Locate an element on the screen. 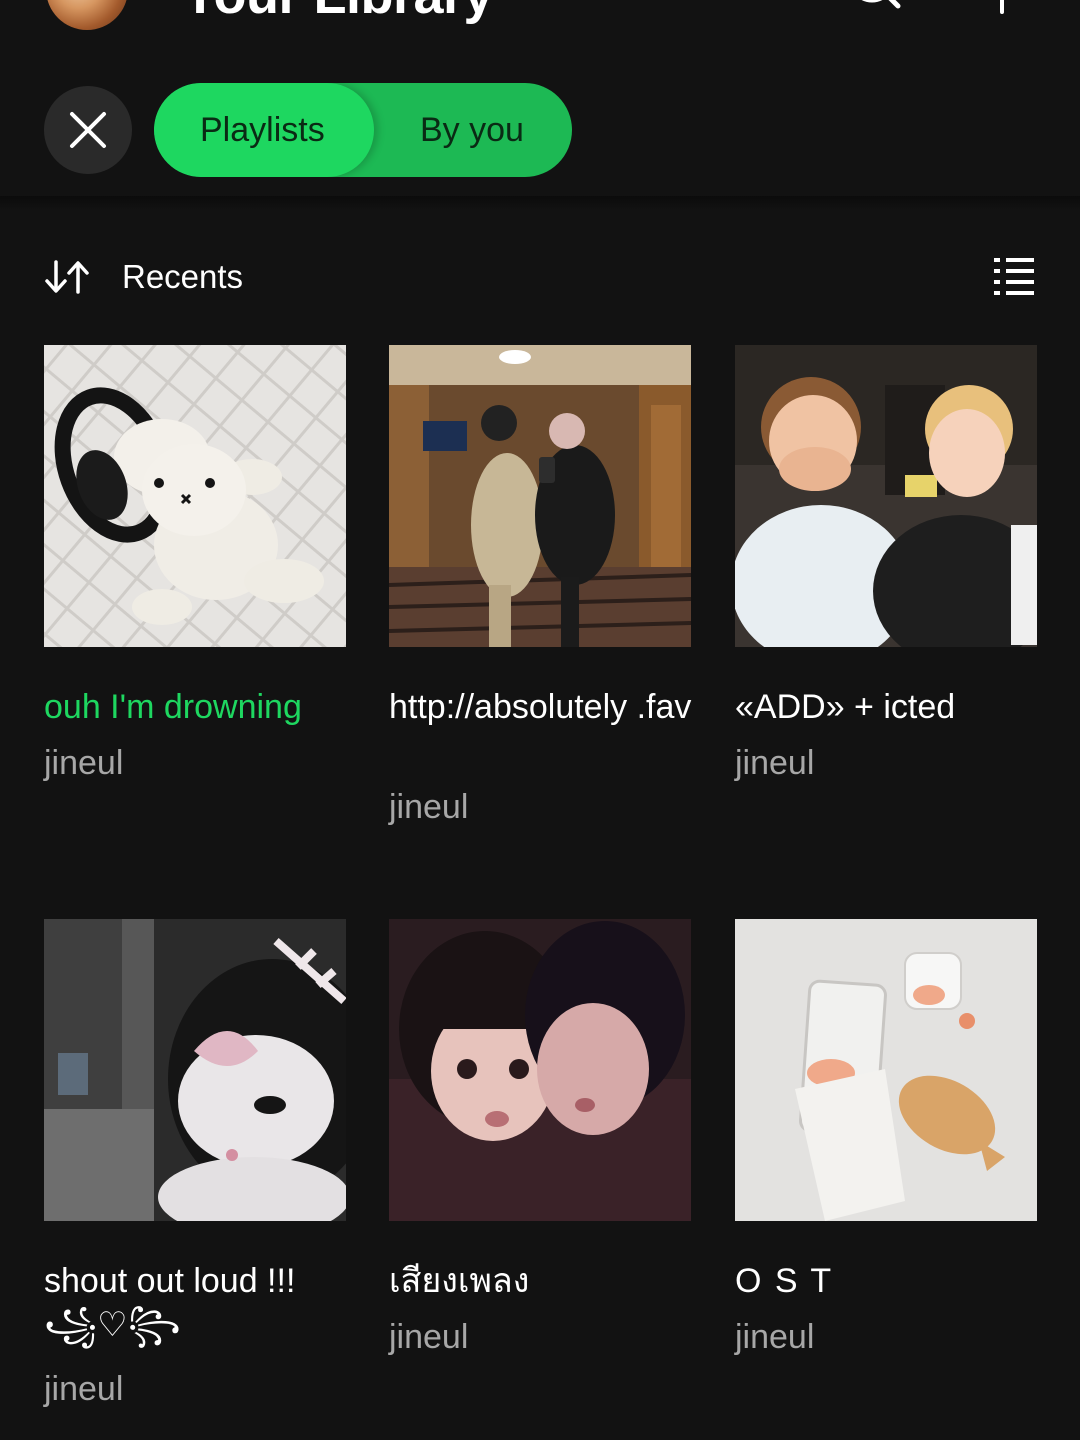  filter-chip-playlists-label: Playlists is located at coordinates (262, 130).